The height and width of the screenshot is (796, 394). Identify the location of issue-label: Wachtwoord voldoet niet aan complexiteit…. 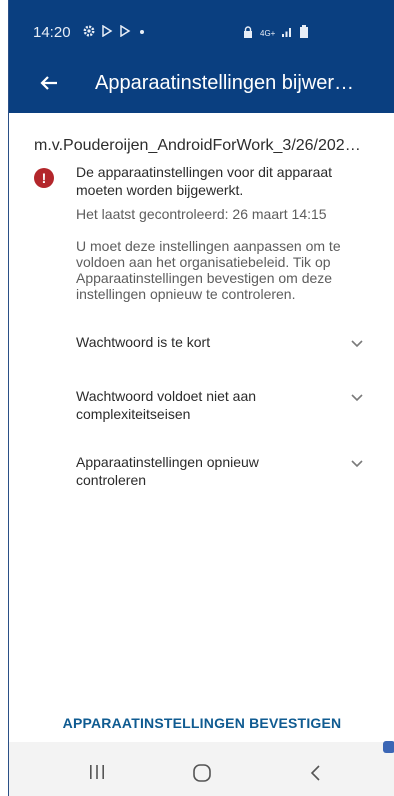
(166, 405).